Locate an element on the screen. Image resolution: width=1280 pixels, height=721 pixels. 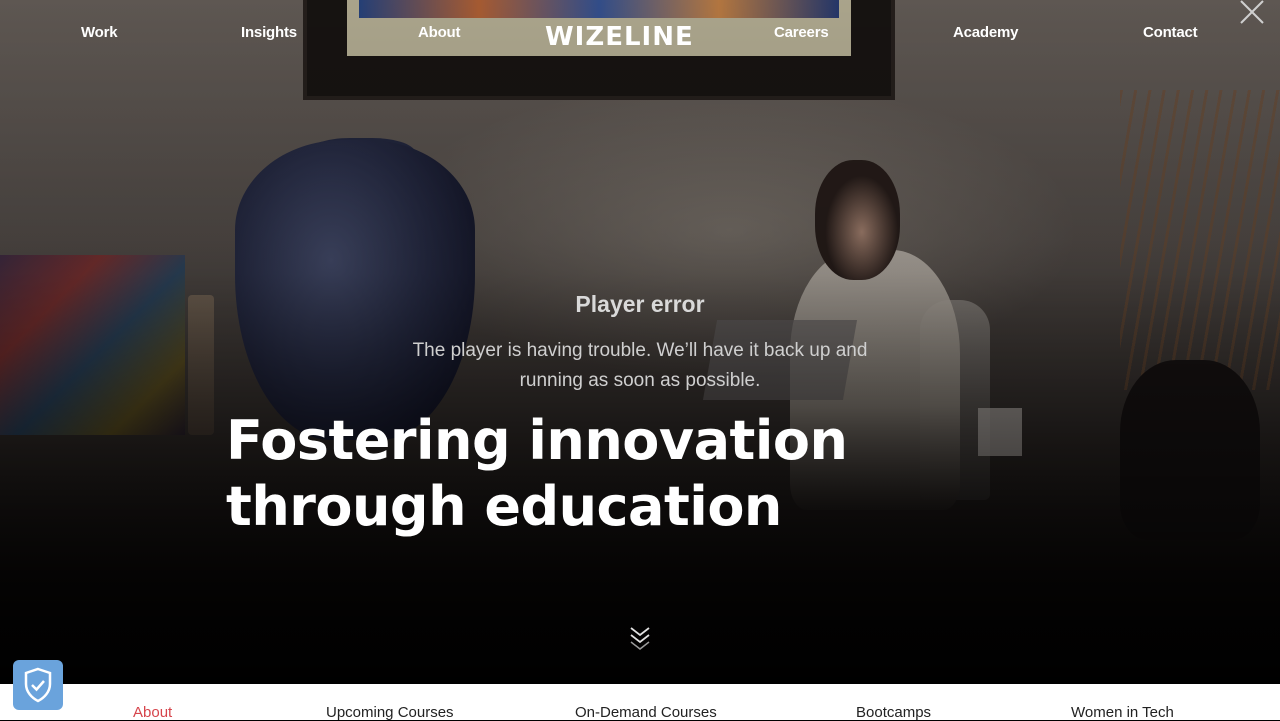
close-icon is located at coordinates (1252, 13).